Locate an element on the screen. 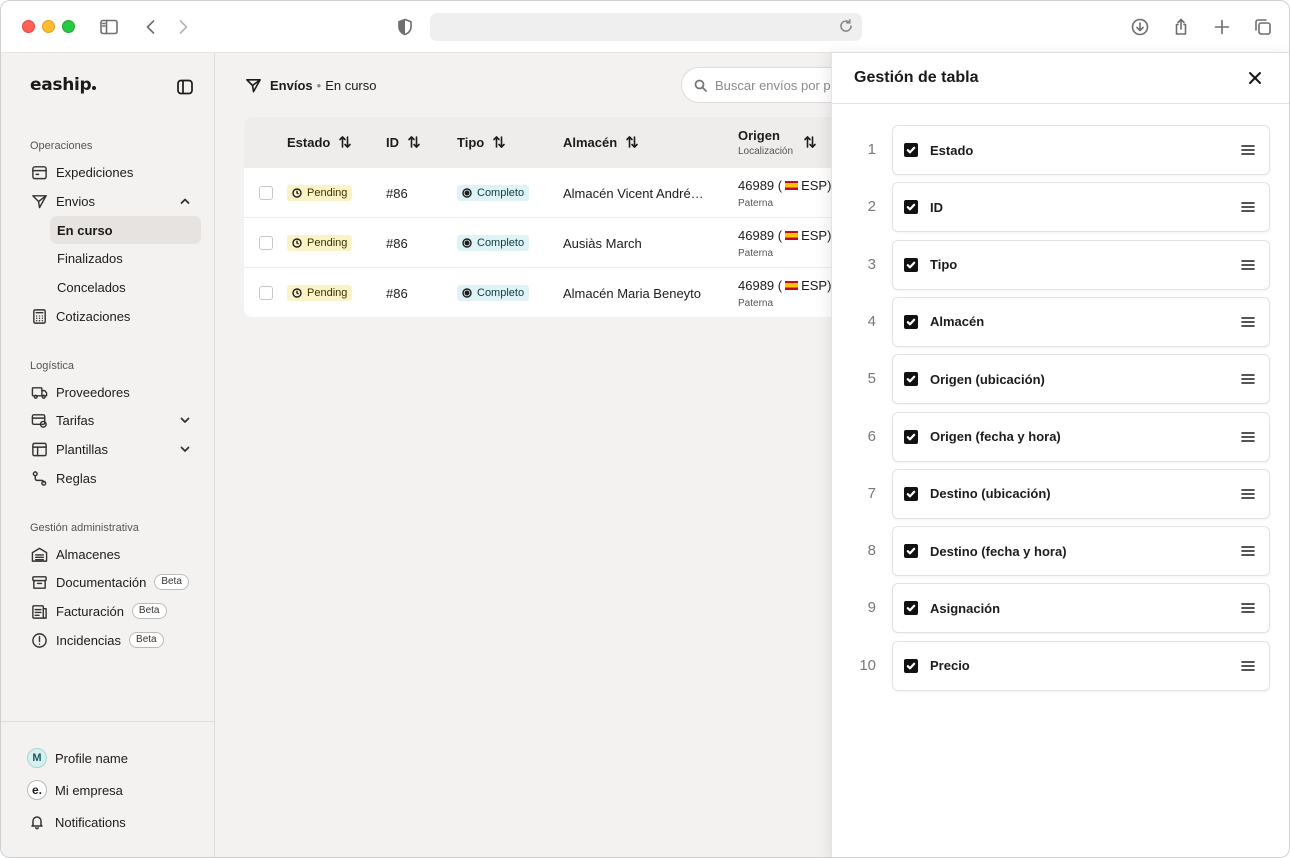 The width and height of the screenshot is (1290, 858). column-card: Almacén is located at coordinates (1081, 321).